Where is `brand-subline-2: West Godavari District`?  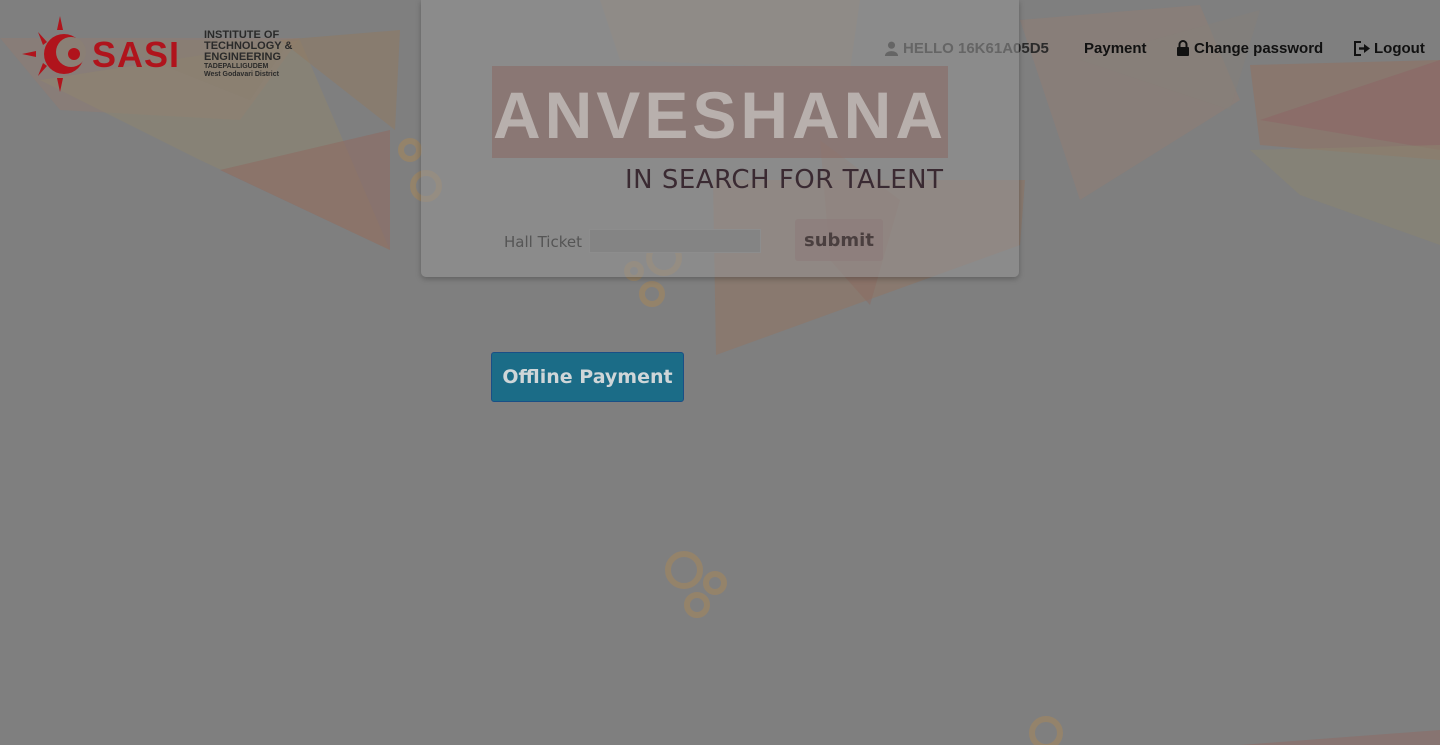 brand-subline-2: West Godavari District is located at coordinates (241, 74).